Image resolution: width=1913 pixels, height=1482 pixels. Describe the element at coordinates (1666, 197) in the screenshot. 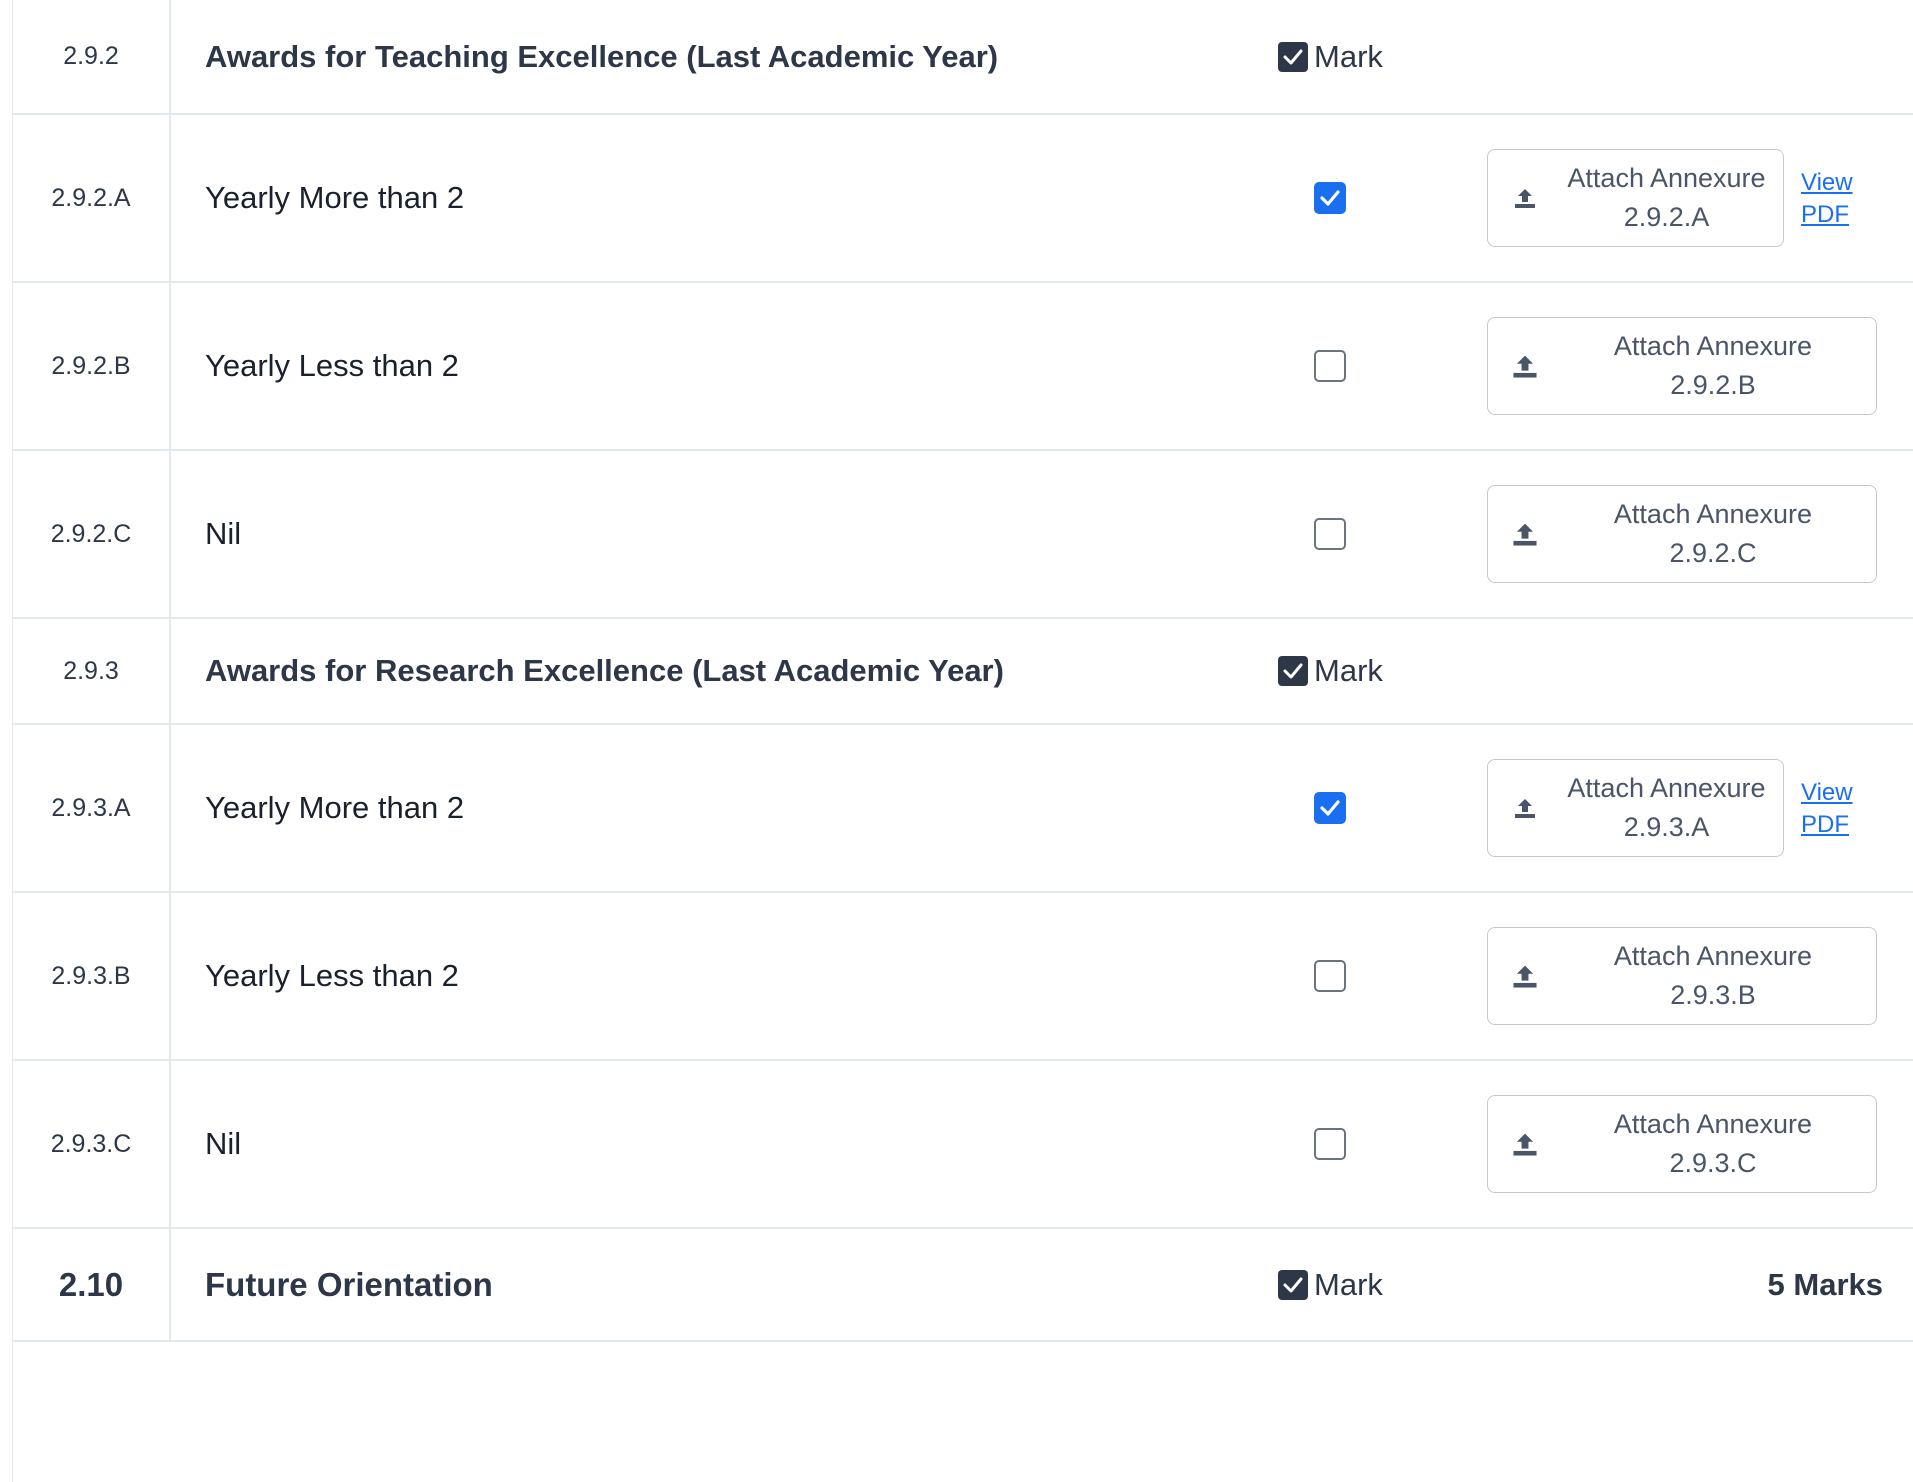

I see `attach-annexure-label: Attach Annexure 2.9.2.A` at that location.